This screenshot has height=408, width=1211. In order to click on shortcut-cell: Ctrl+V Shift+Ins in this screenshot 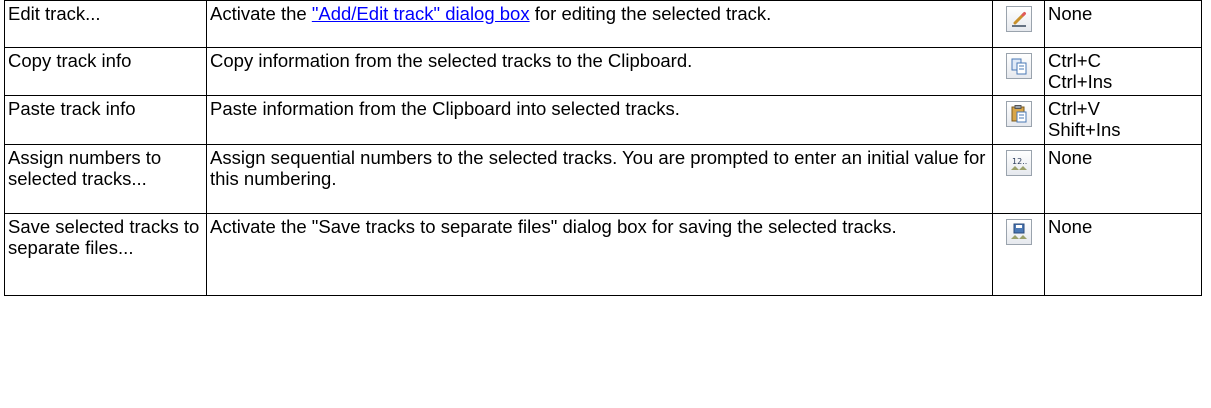, I will do `click(1123, 120)`.